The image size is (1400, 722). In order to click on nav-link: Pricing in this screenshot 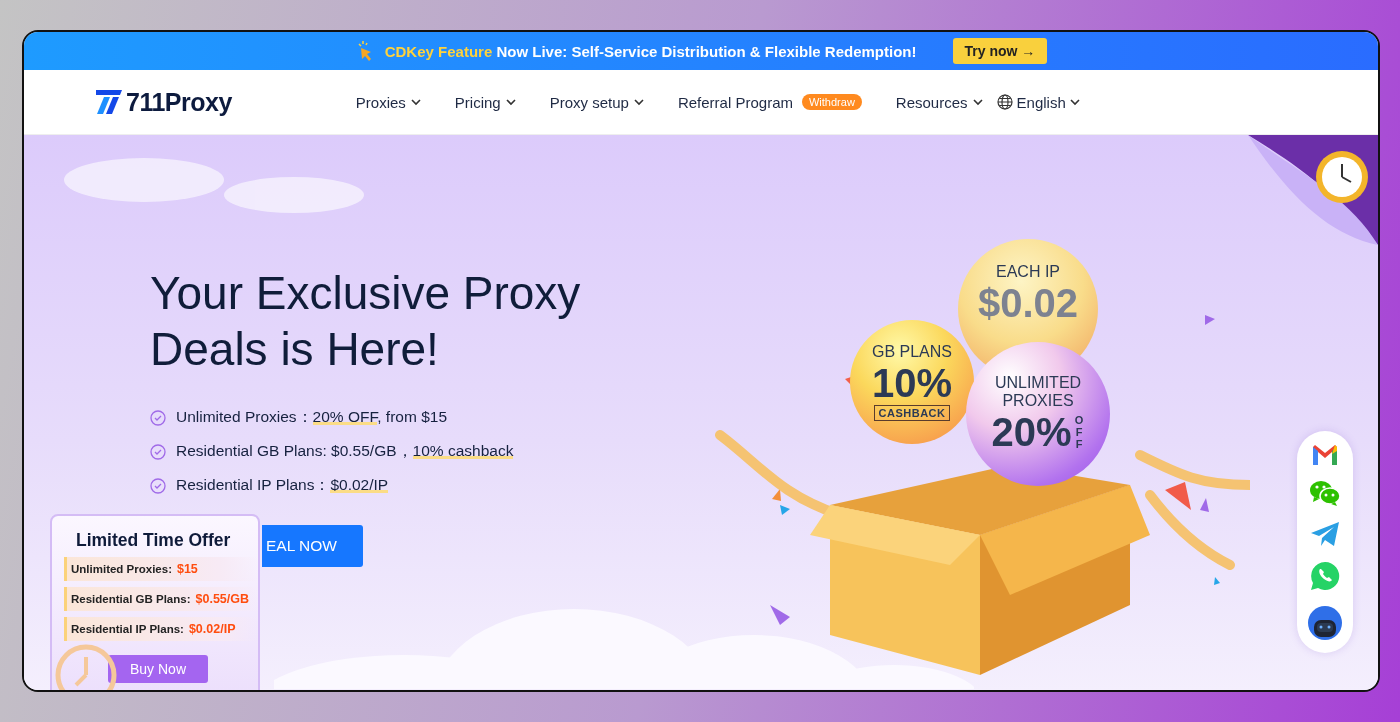, I will do `click(477, 102)`.